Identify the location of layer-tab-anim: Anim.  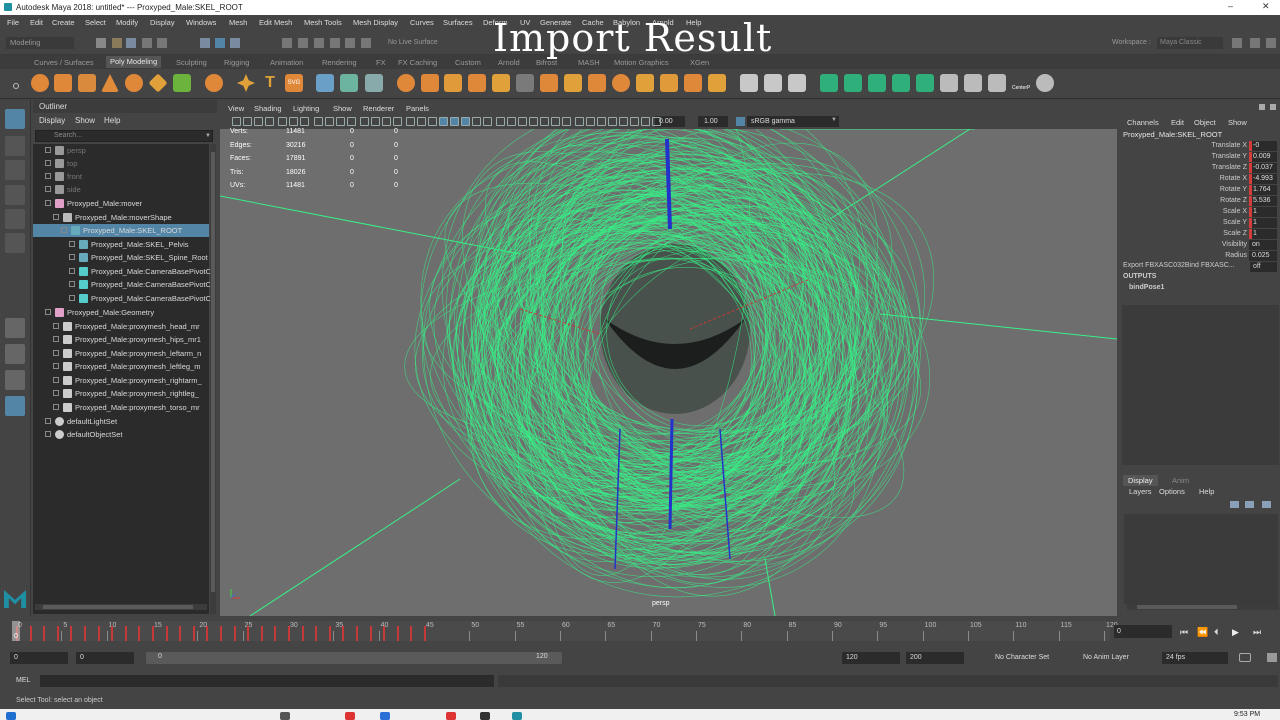
(1180, 480).